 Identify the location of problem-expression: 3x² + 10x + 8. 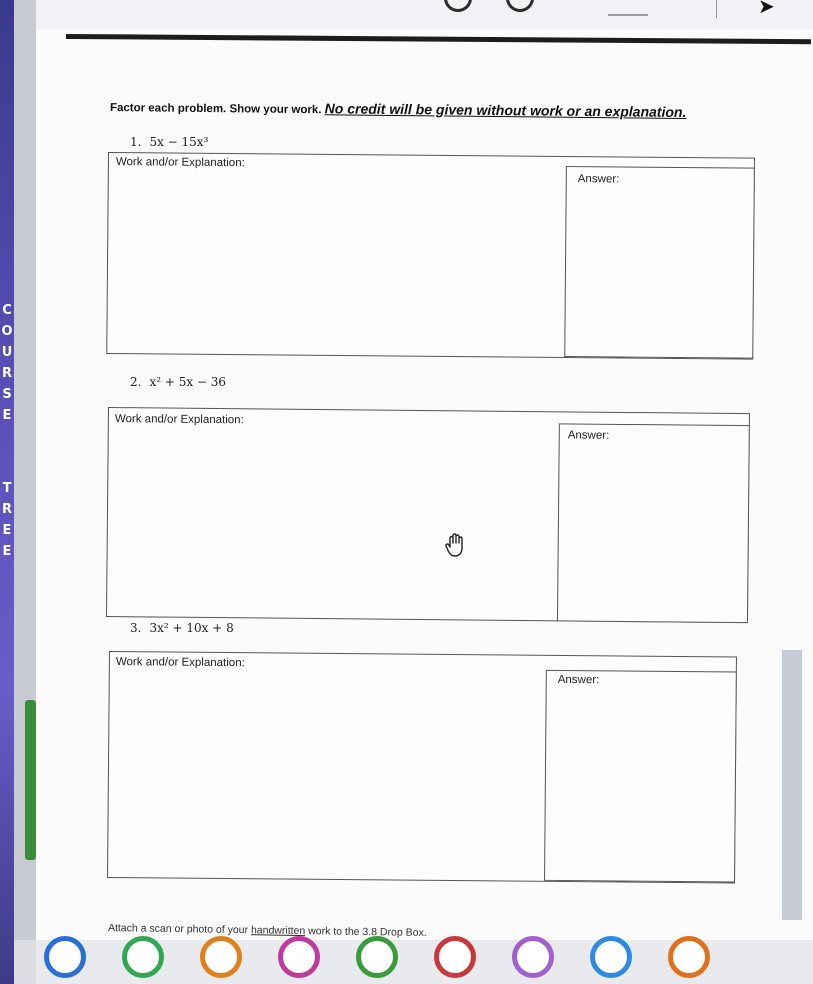
(191, 628).